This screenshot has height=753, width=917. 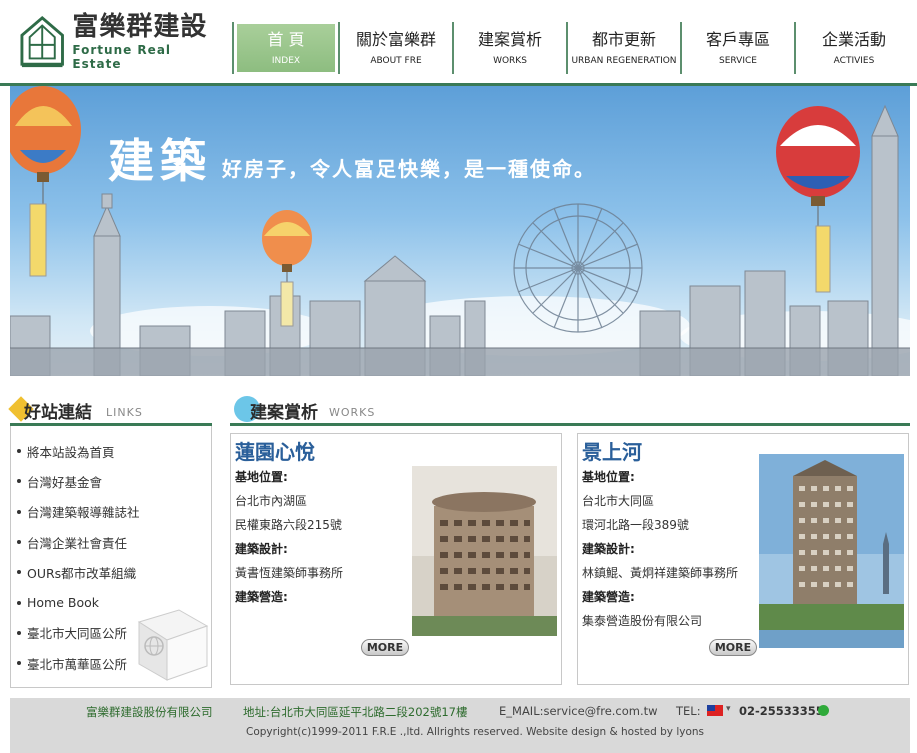 I want to click on nav-activities: 企業活動 ACTIVIES, so click(x=853, y=48).